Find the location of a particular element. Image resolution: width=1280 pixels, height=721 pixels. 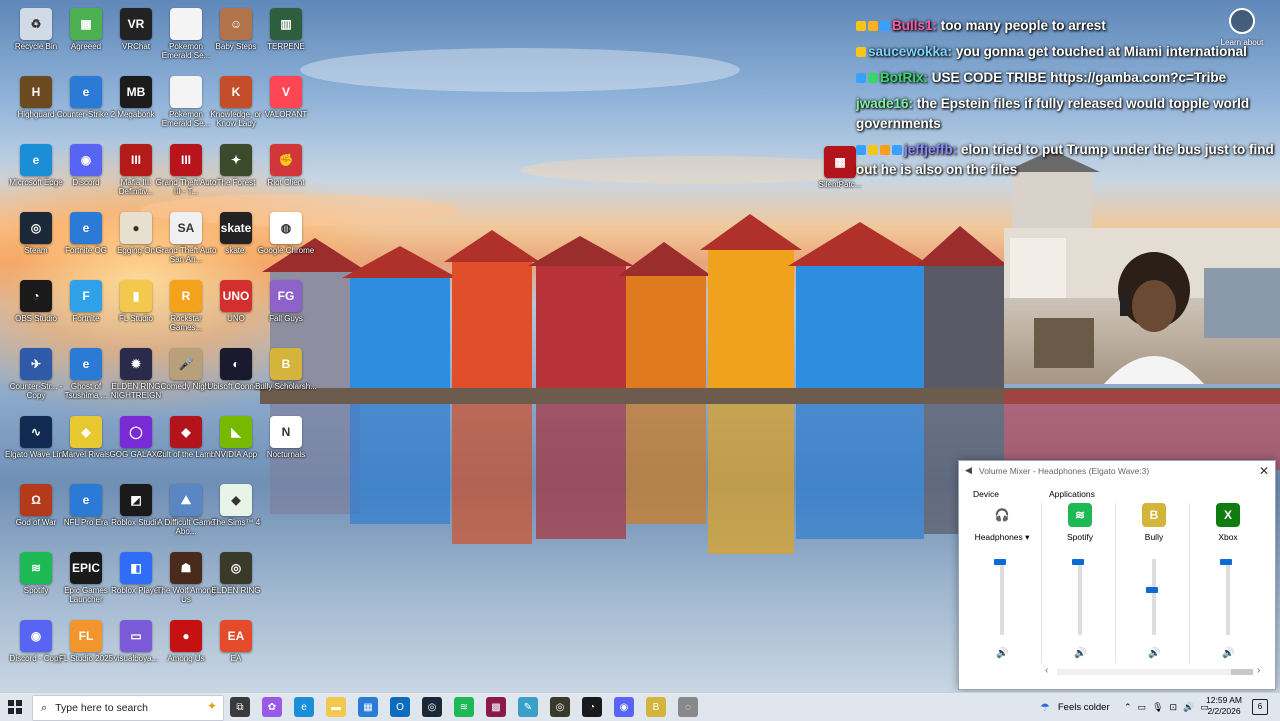

clock-time: 12:59 AM is located at coordinates (1224, 700).